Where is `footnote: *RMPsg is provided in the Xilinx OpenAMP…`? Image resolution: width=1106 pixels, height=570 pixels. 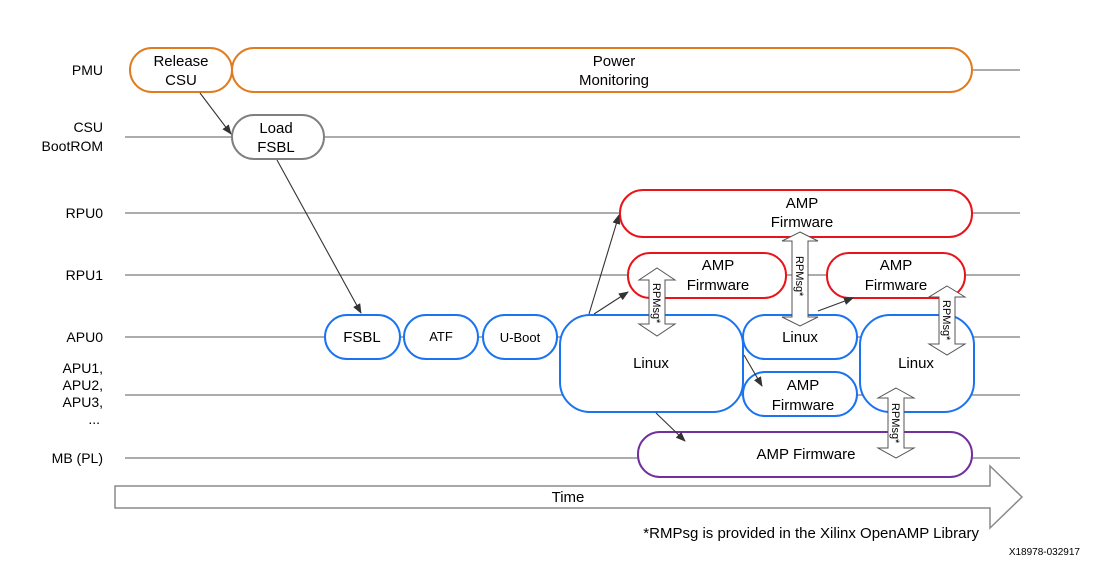 footnote: *RMPsg is provided in the Xilinx OpenAMP… is located at coordinates (811, 533).